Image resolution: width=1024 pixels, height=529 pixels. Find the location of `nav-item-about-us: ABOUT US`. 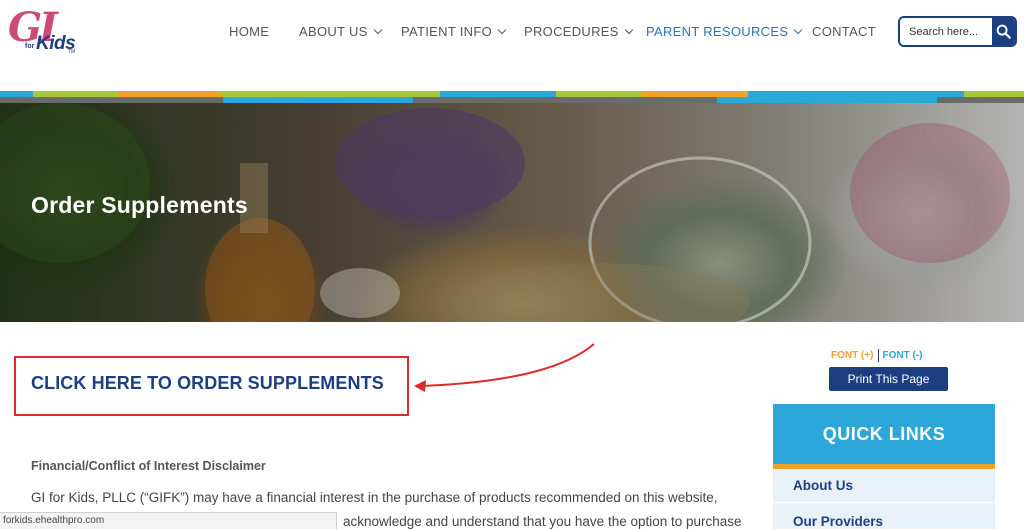

nav-item-about-us: ABOUT US is located at coordinates (340, 31).